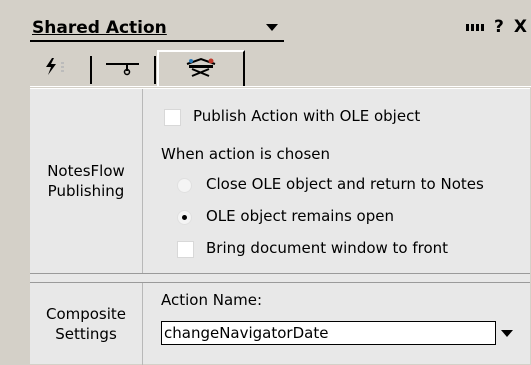 This screenshot has height=365, width=531. Describe the element at coordinates (520, 27) in the screenshot. I see `close-button: X` at that location.